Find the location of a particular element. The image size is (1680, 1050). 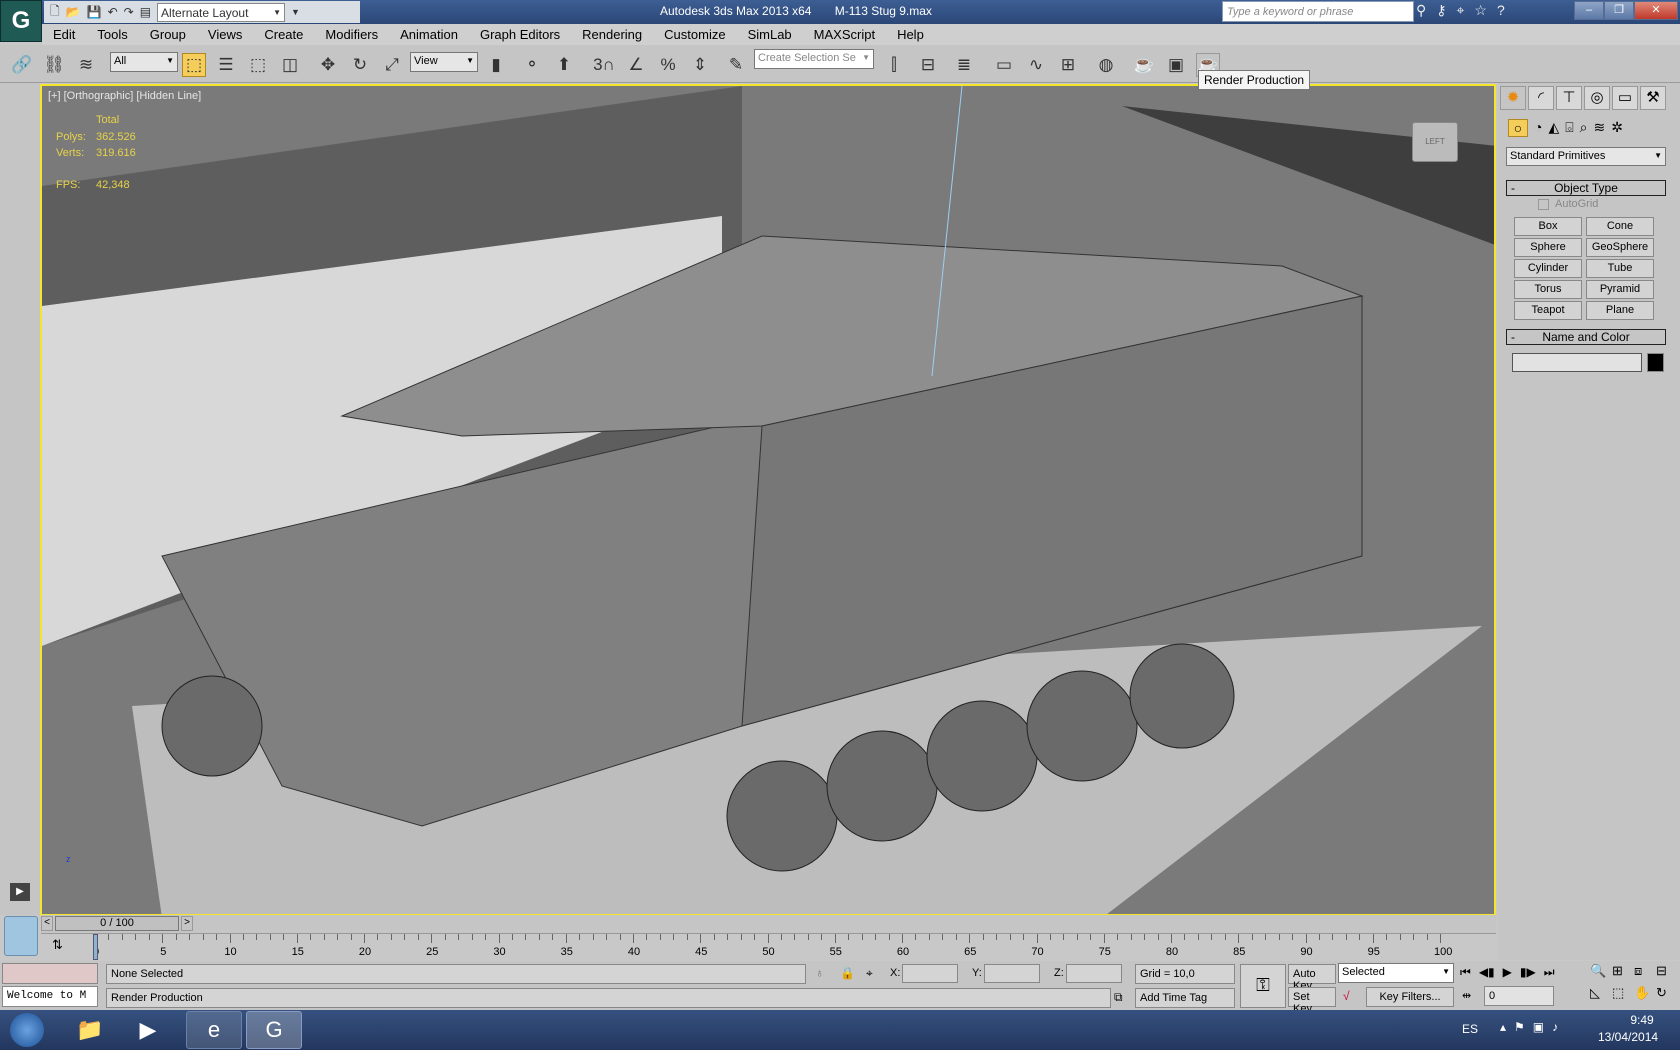

menu-modifiers: Modifiers is located at coordinates (351, 34).